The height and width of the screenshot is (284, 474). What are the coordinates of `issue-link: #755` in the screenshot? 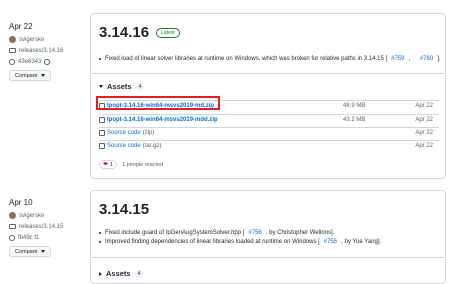 It's located at (330, 242).